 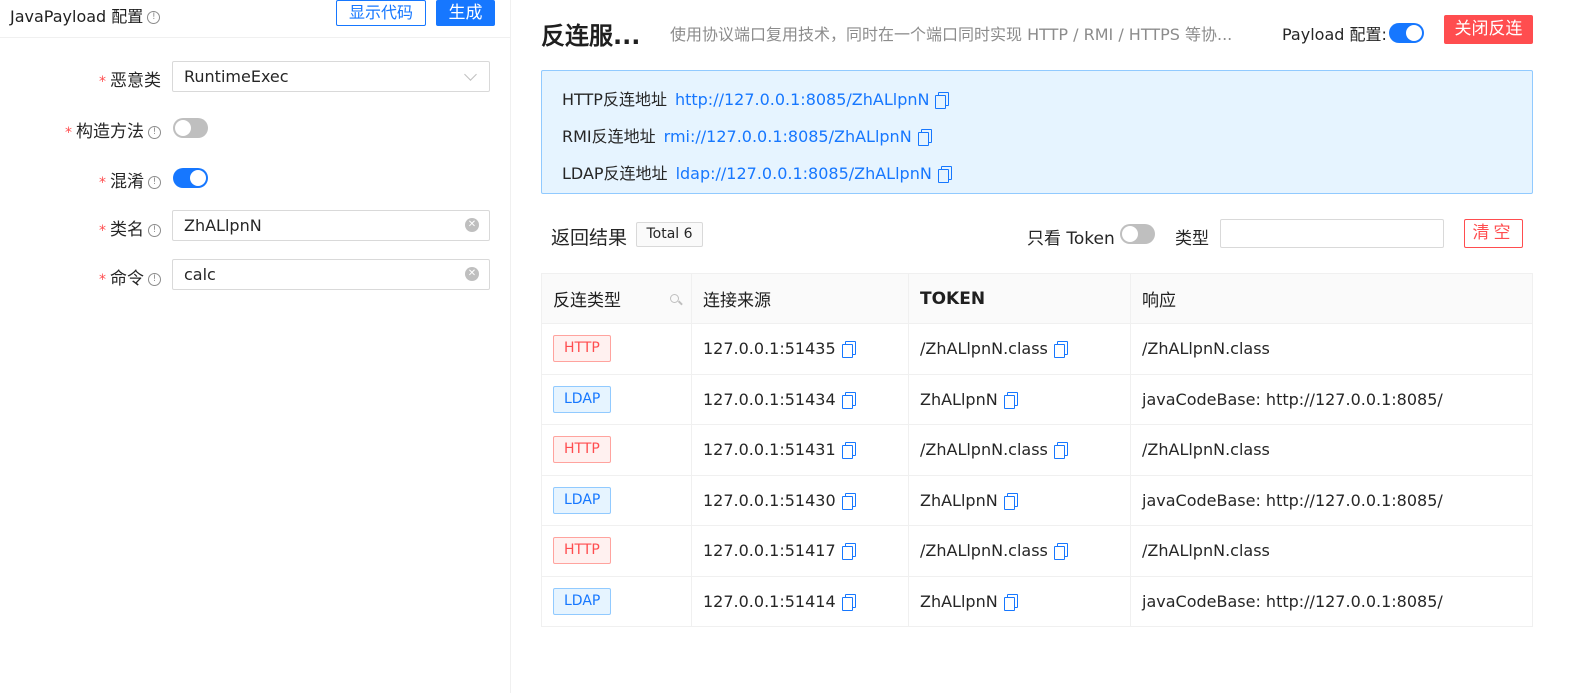 I want to click on obfuscate-toggle, so click(x=190, y=178).